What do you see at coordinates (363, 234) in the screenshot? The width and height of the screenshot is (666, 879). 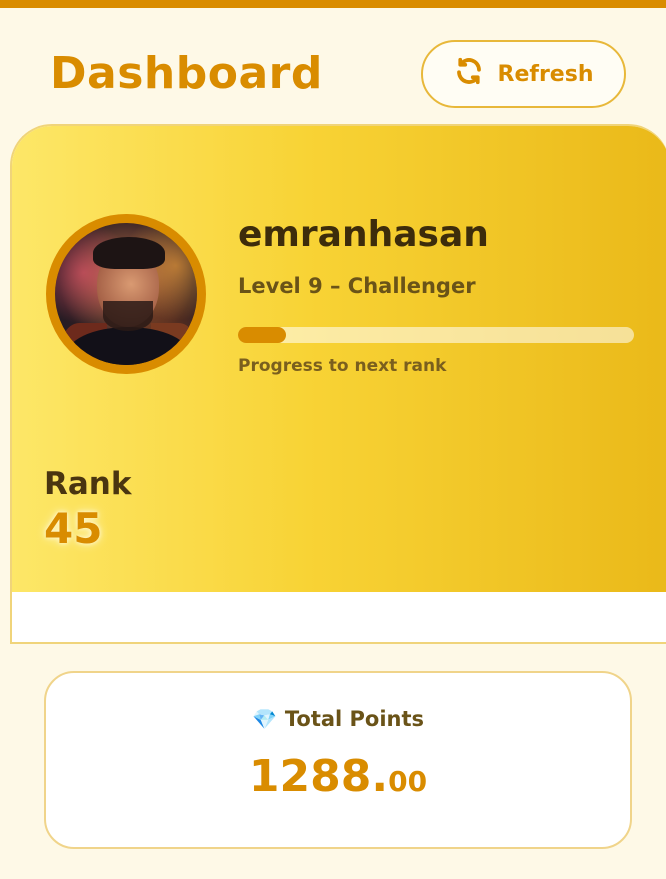 I see `username: emranhasan` at bounding box center [363, 234].